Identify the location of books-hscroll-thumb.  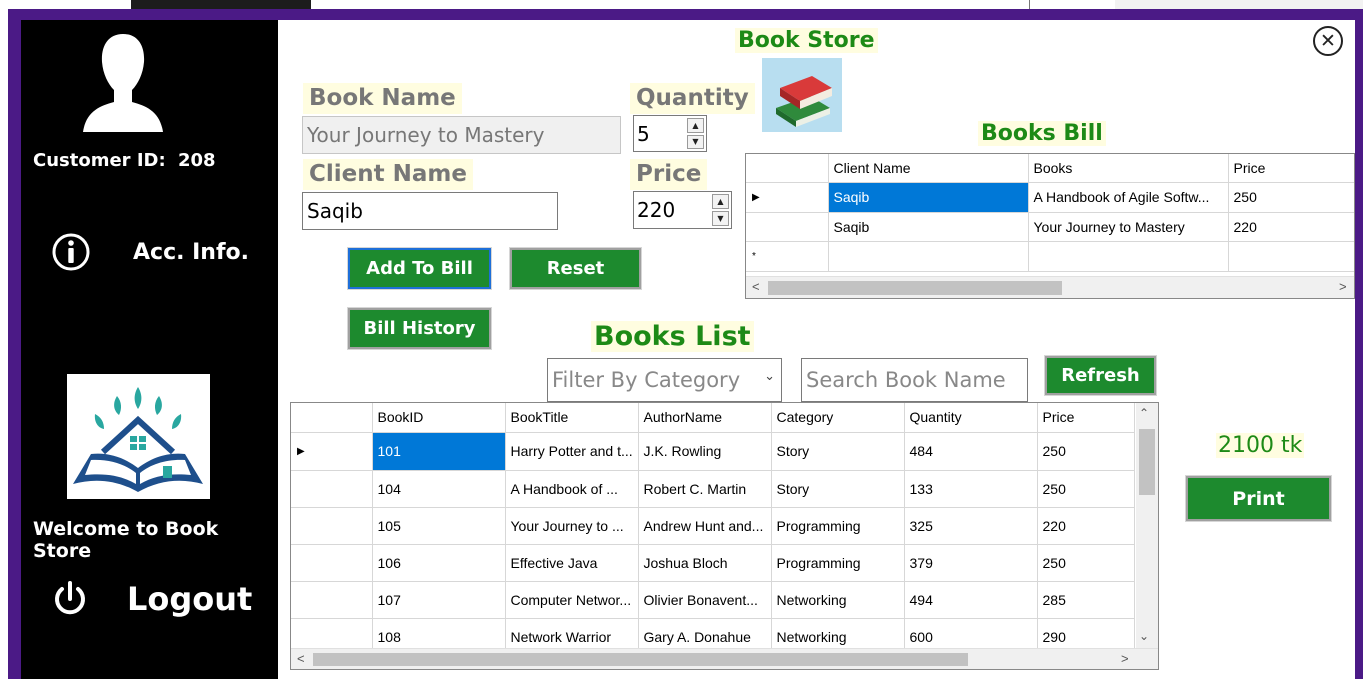
(640, 659).